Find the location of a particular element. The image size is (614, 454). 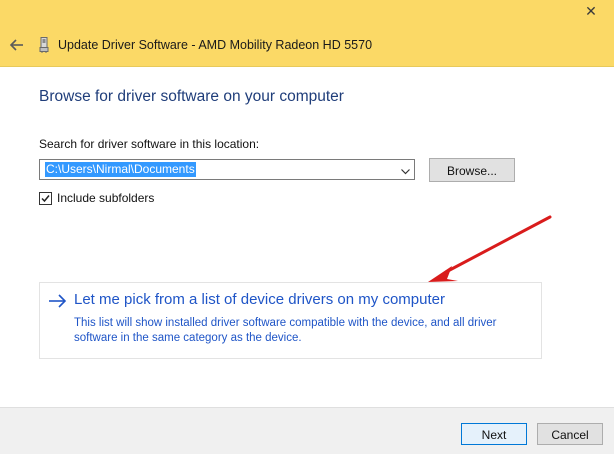

include-subfolders-label: Include subfolders is located at coordinates (105, 198).